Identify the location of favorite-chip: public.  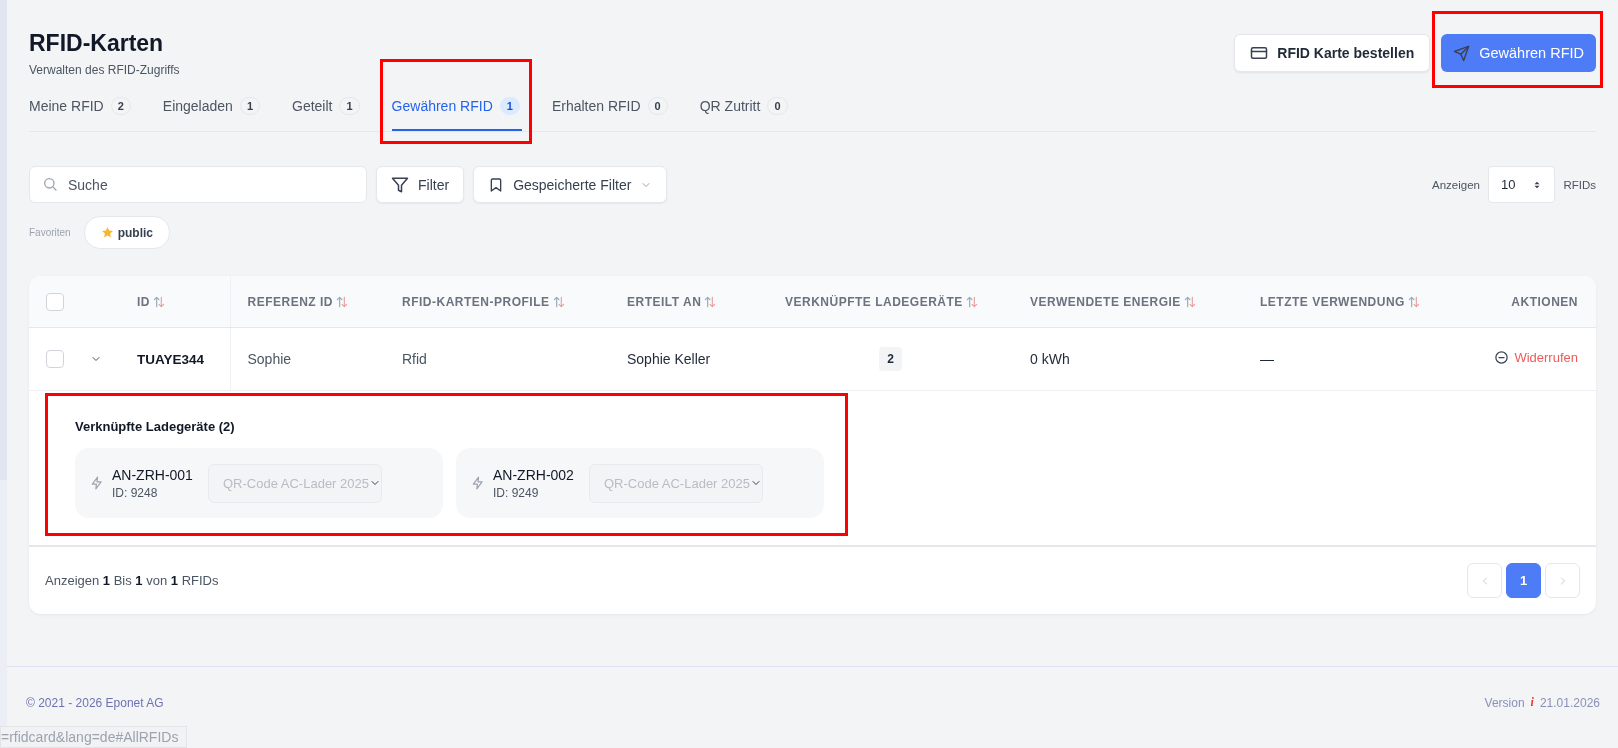
(127, 232).